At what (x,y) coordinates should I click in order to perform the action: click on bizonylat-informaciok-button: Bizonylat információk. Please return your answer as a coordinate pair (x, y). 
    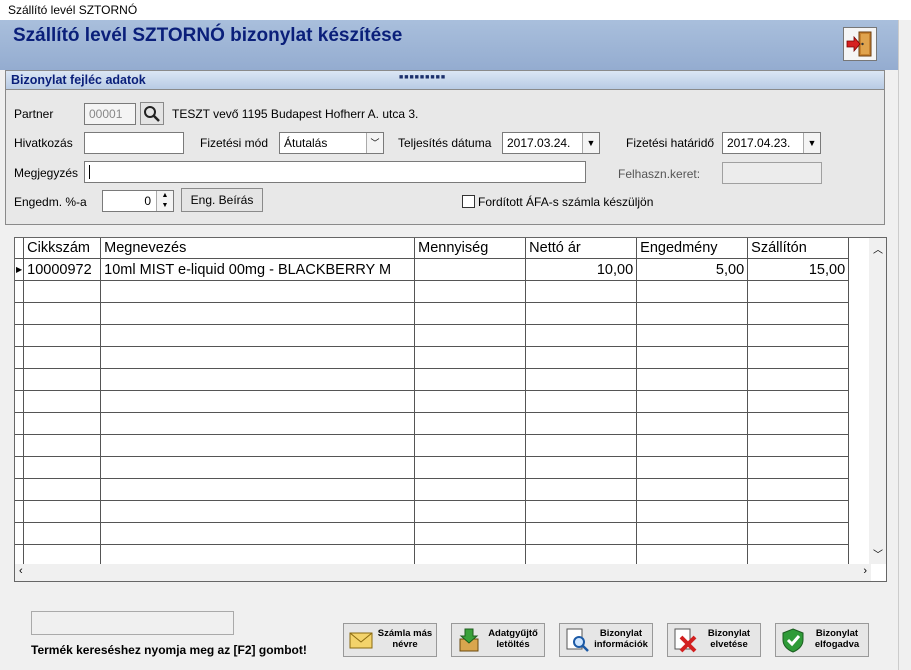
    Looking at the image, I should click on (606, 640).